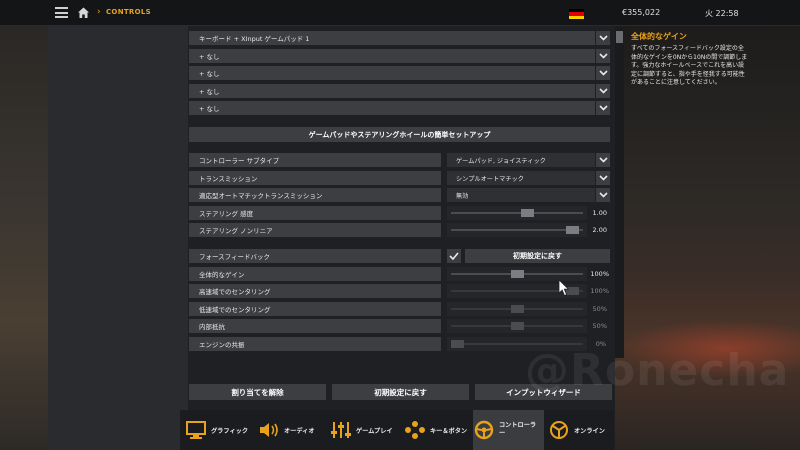 This screenshot has height=450, width=800. Describe the element at coordinates (659, 36) in the screenshot. I see `info-title: 全体的なゲイン` at that location.